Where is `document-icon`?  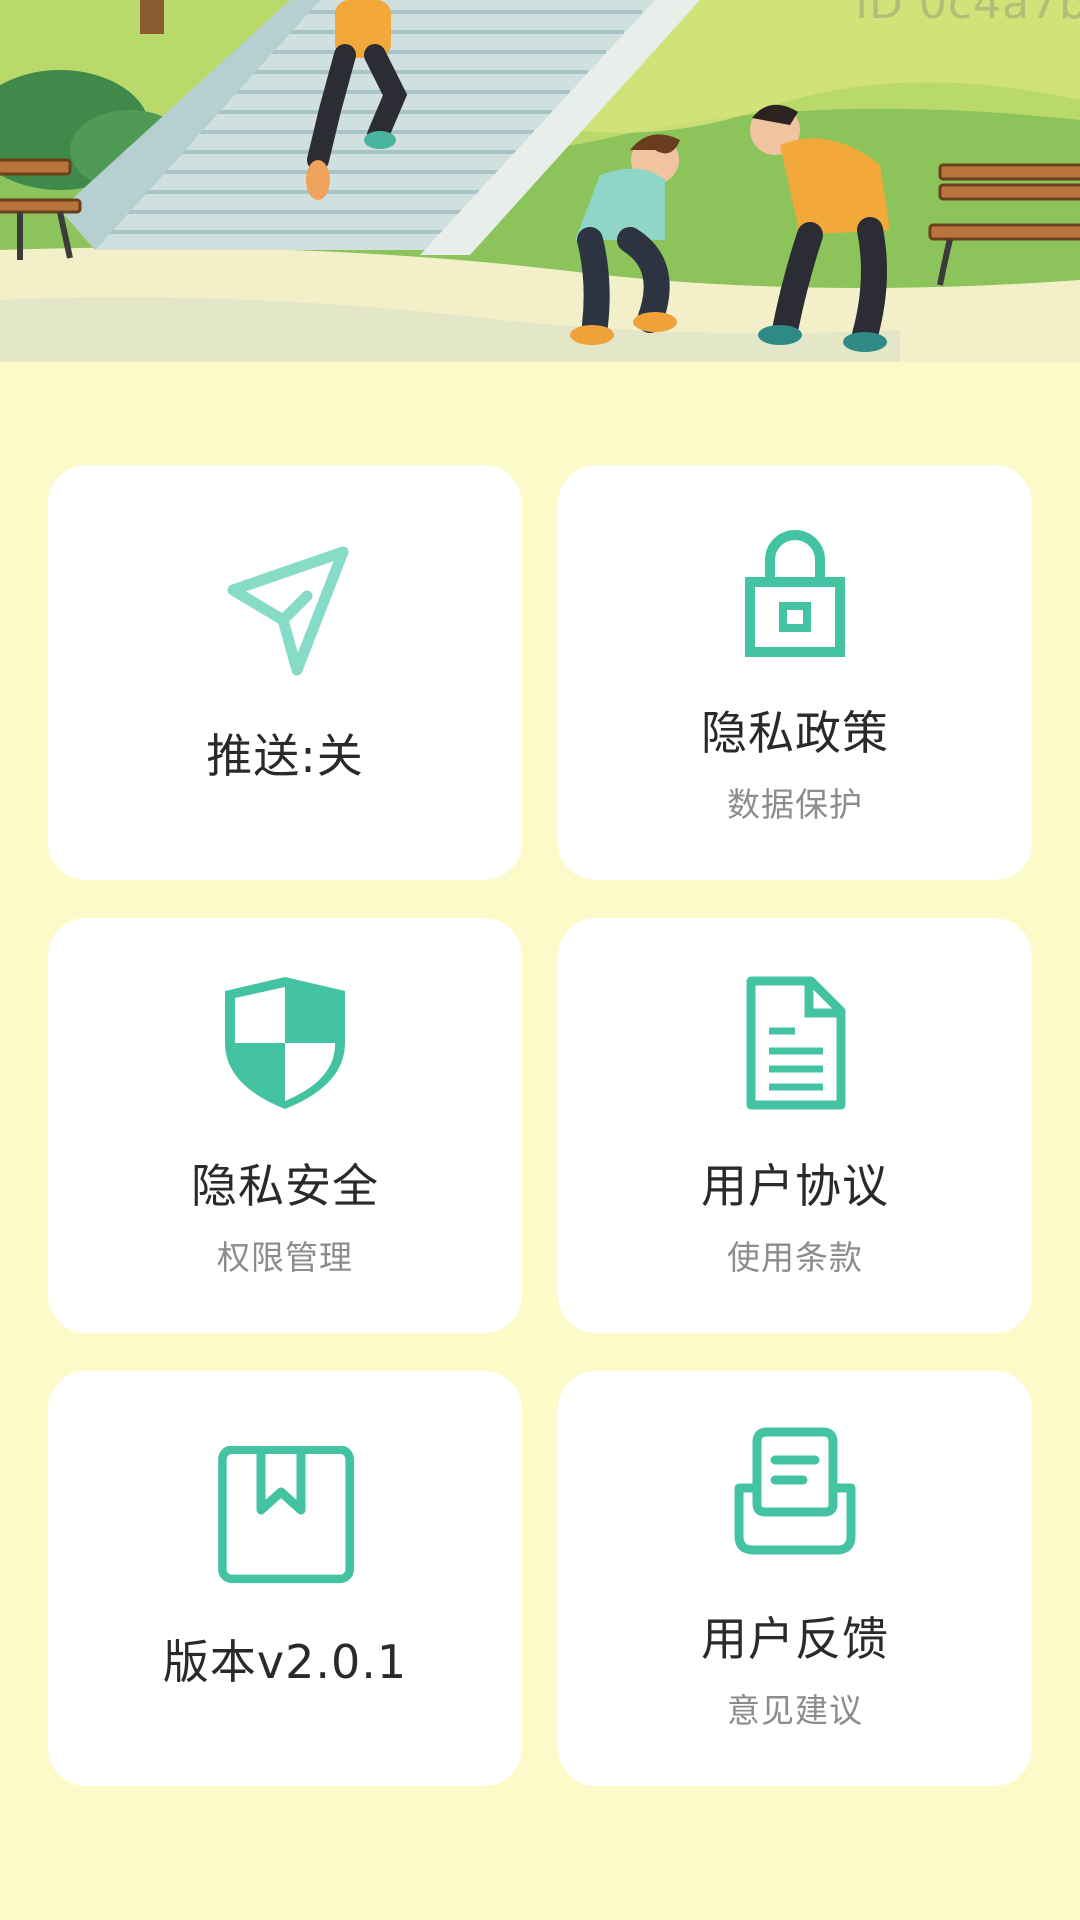
document-icon is located at coordinates (795, 1043).